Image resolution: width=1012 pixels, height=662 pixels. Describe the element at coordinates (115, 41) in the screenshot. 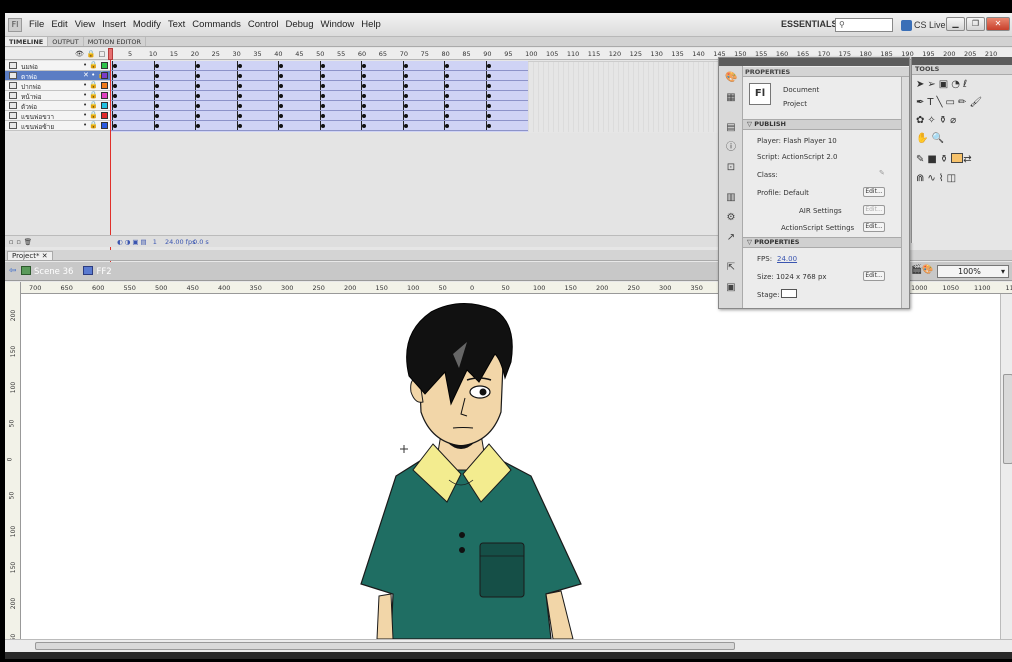

I see `tab-motion-editor: MOTION EDITOR` at that location.